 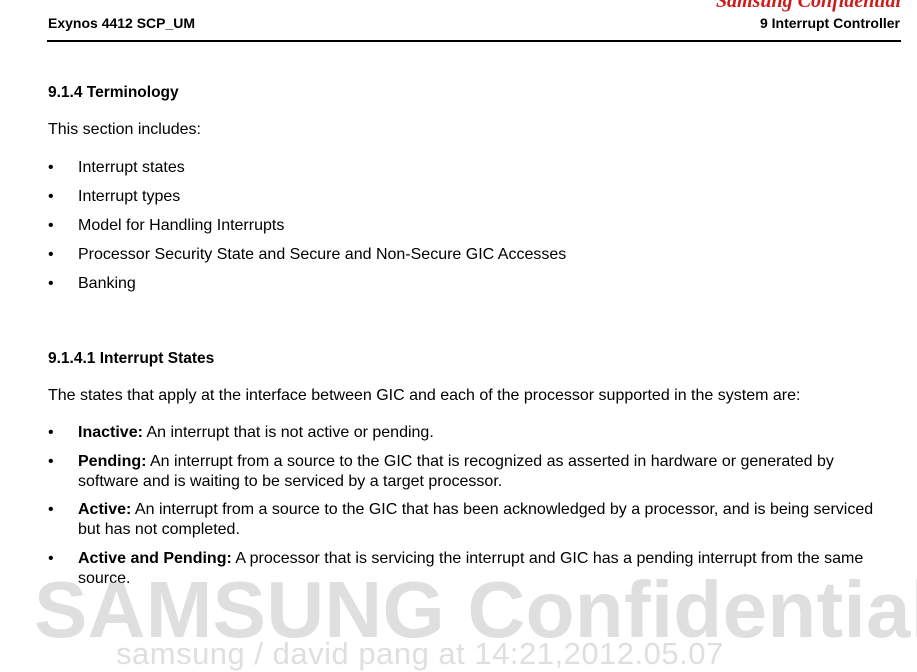 I want to click on list-item: • Banking, so click(x=463, y=284).